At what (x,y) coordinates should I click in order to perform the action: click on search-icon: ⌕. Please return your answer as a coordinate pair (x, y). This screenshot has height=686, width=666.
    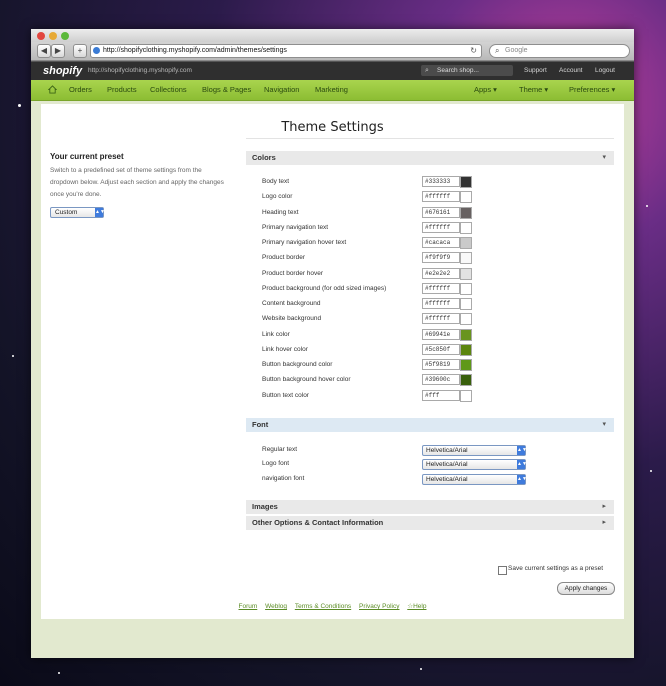
    Looking at the image, I should click on (497, 50).